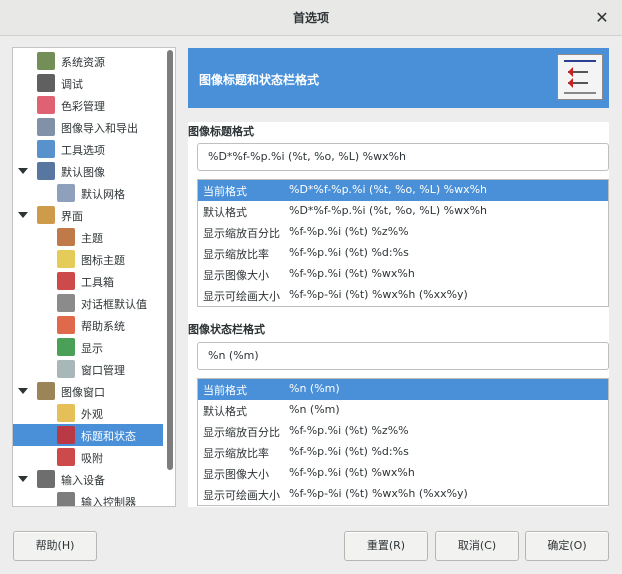 The image size is (622, 574). I want to click on format-value: %n (%m), so click(314, 388).